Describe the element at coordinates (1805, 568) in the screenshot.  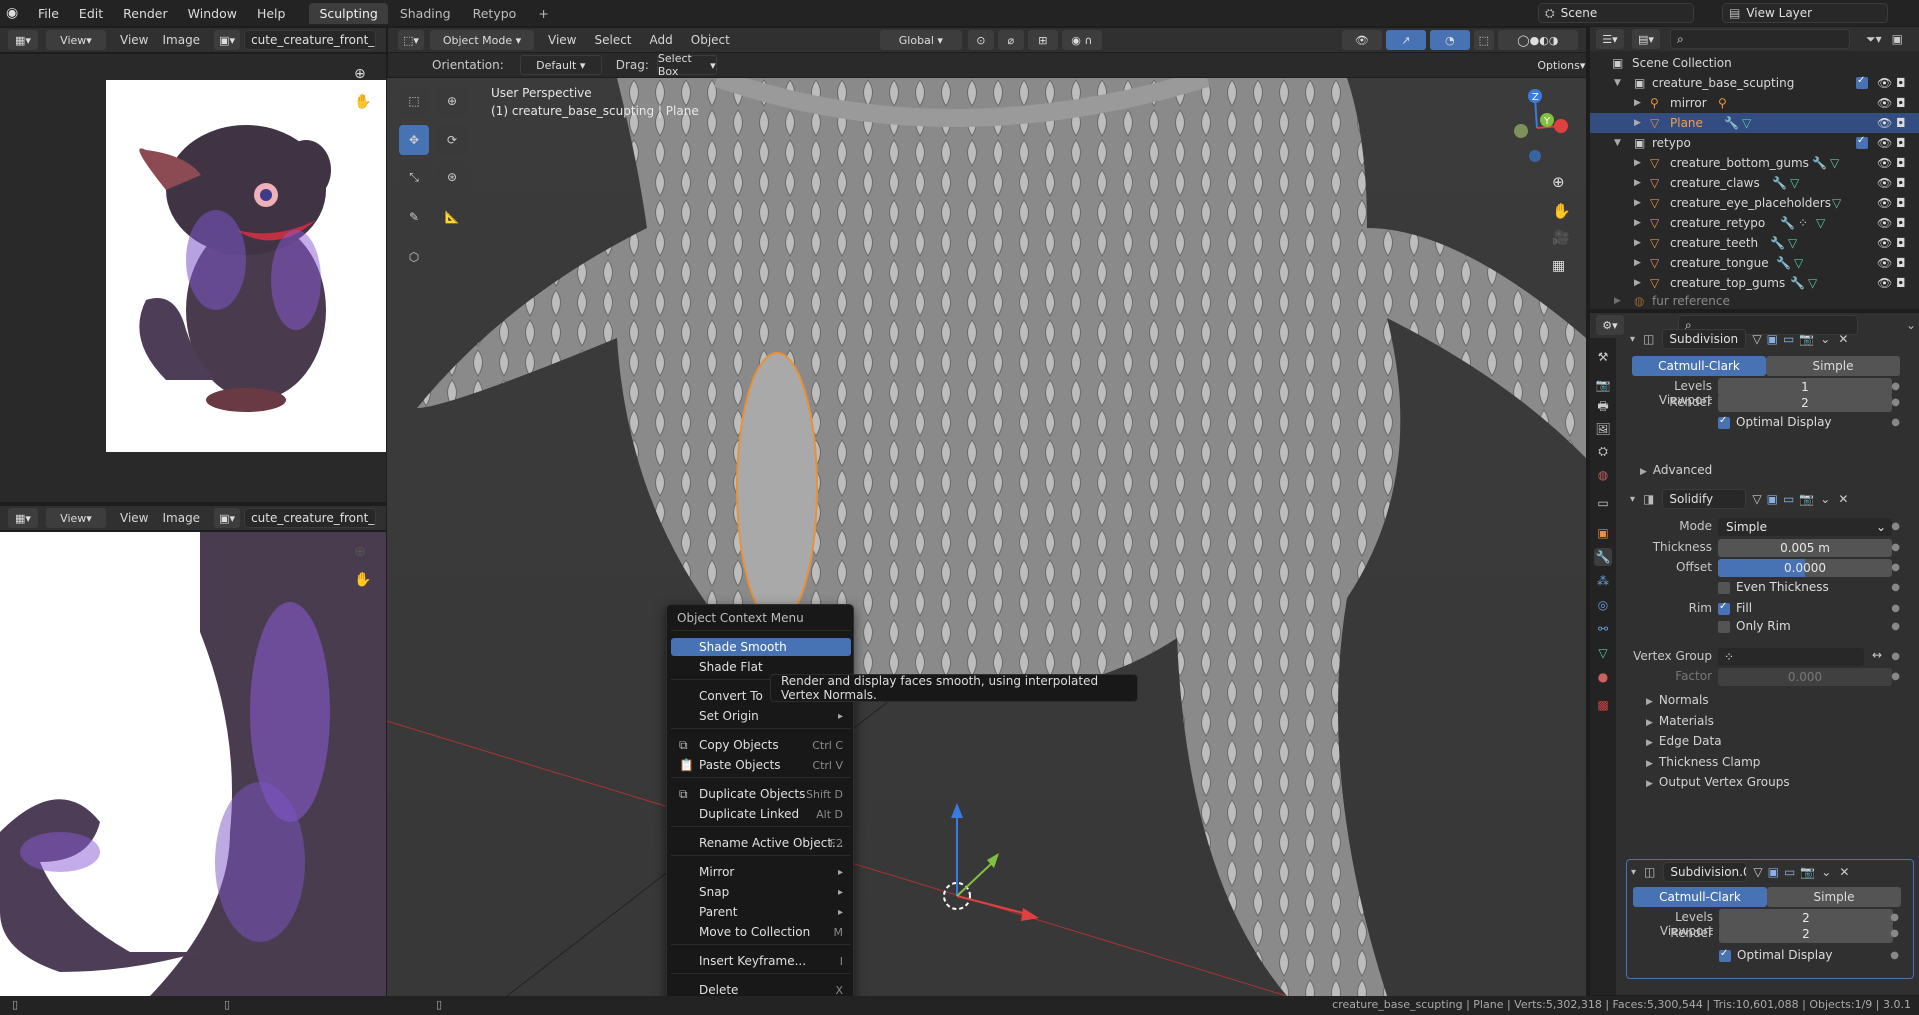
I see `offset-slider: 0.0000` at that location.